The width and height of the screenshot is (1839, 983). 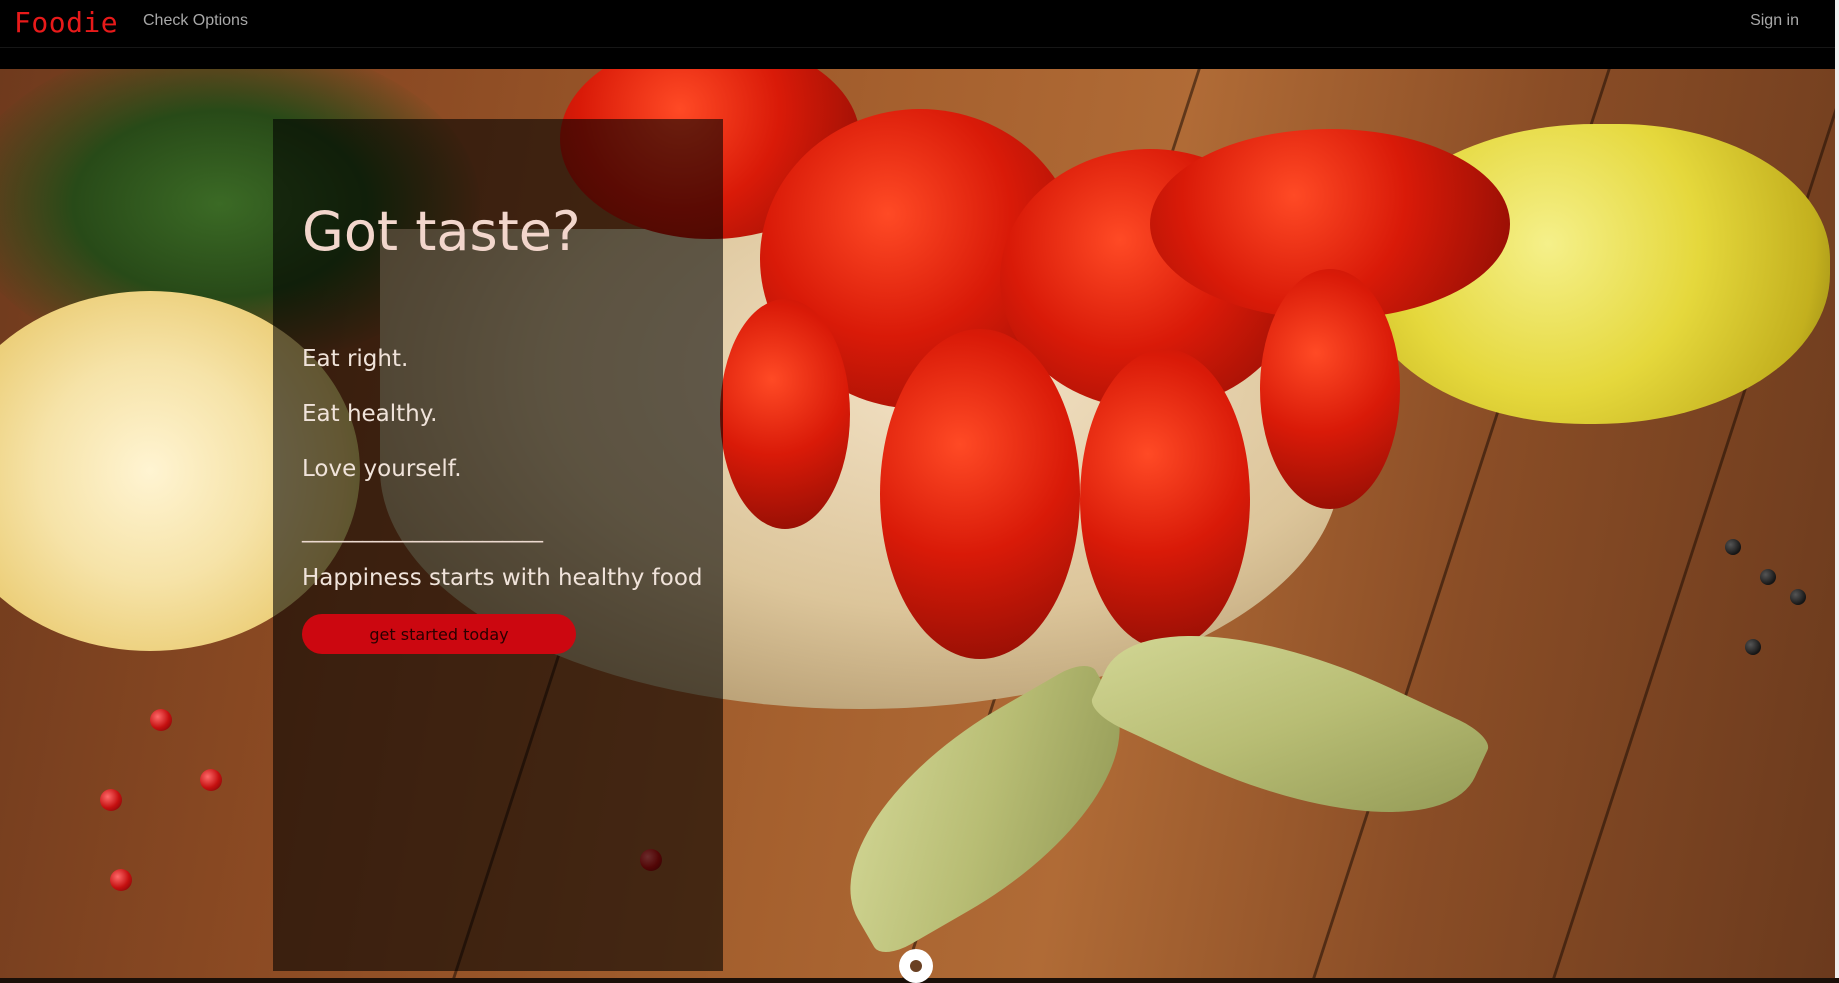 What do you see at coordinates (355, 359) in the screenshot?
I see `tagline-eat-right: Eat right.` at bounding box center [355, 359].